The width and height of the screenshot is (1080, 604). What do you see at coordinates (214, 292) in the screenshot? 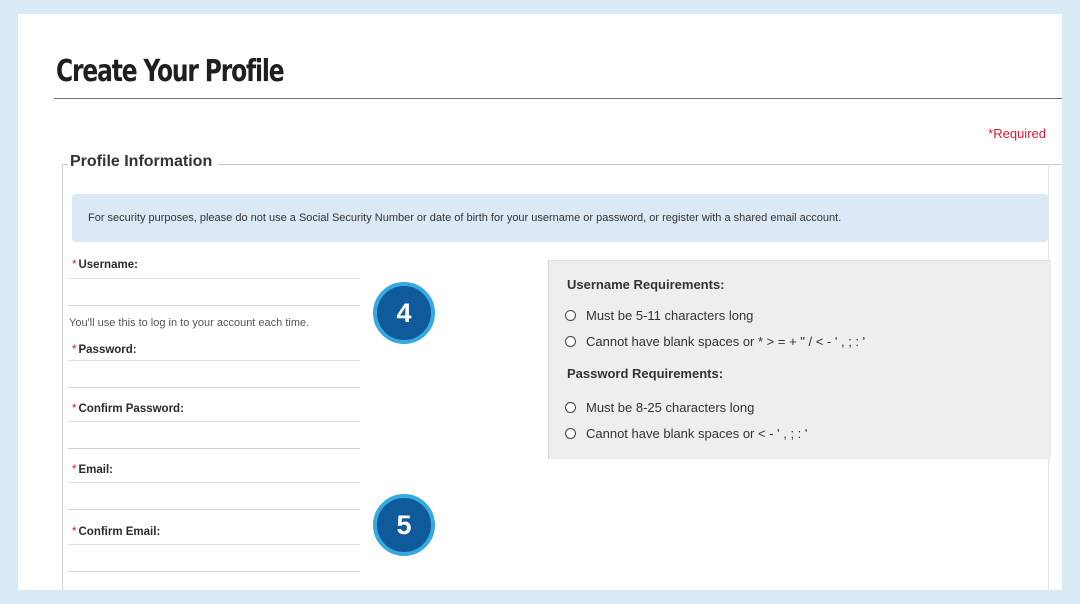
I see `username-input` at bounding box center [214, 292].